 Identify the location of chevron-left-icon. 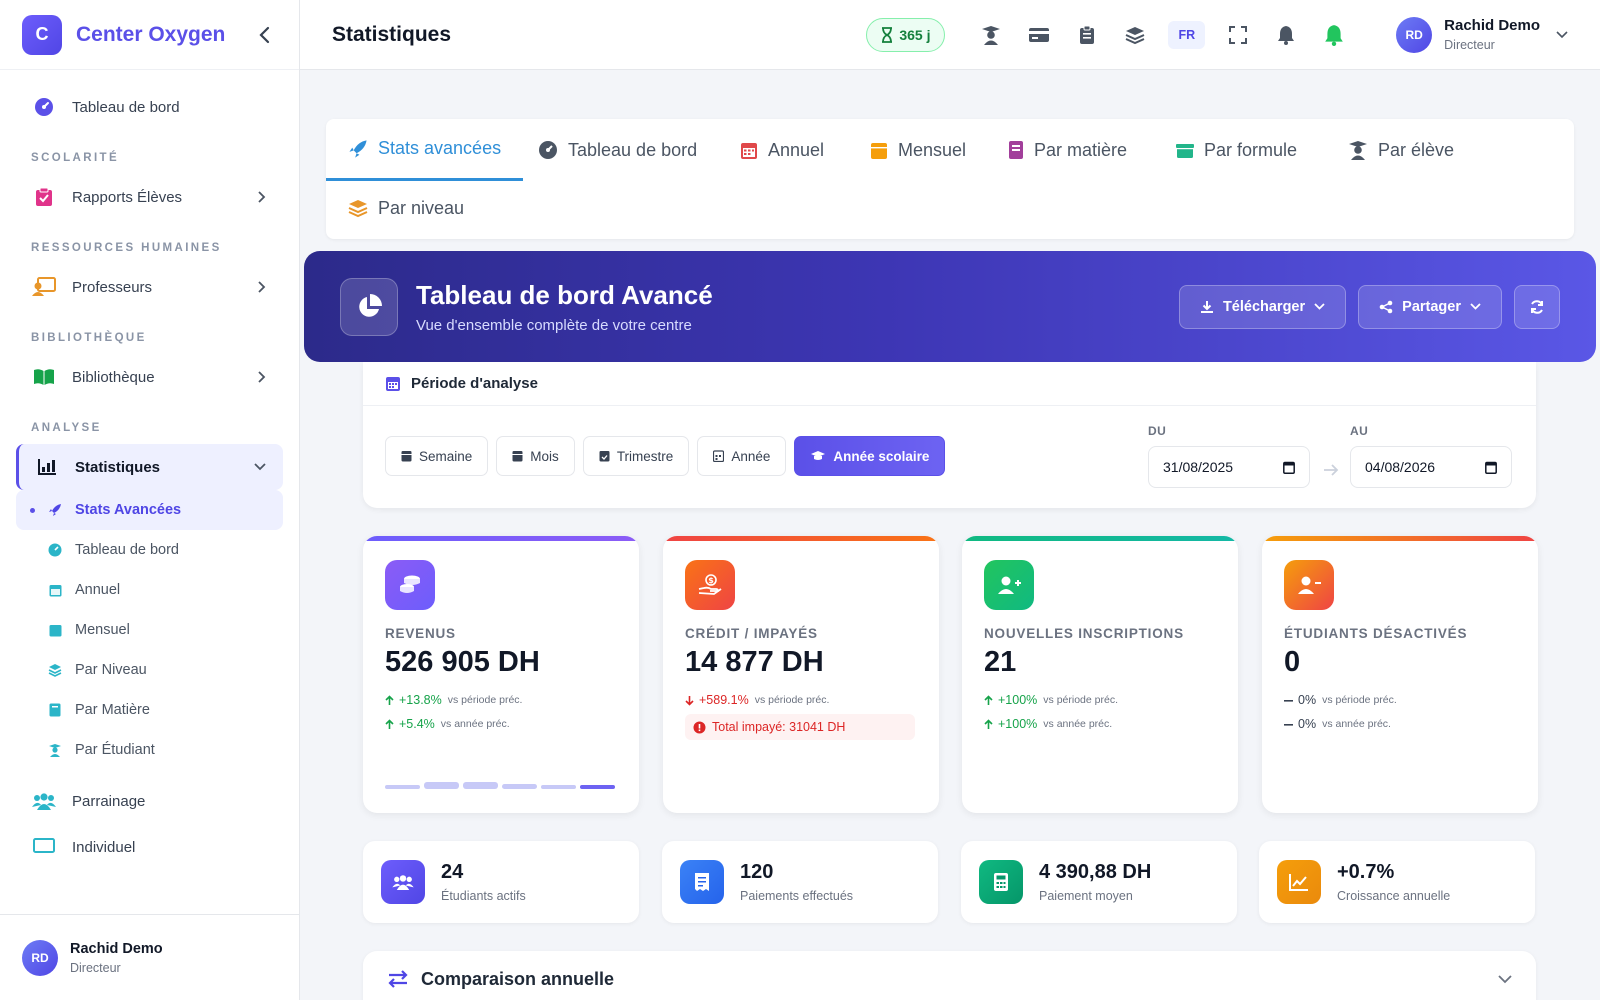
(264, 34).